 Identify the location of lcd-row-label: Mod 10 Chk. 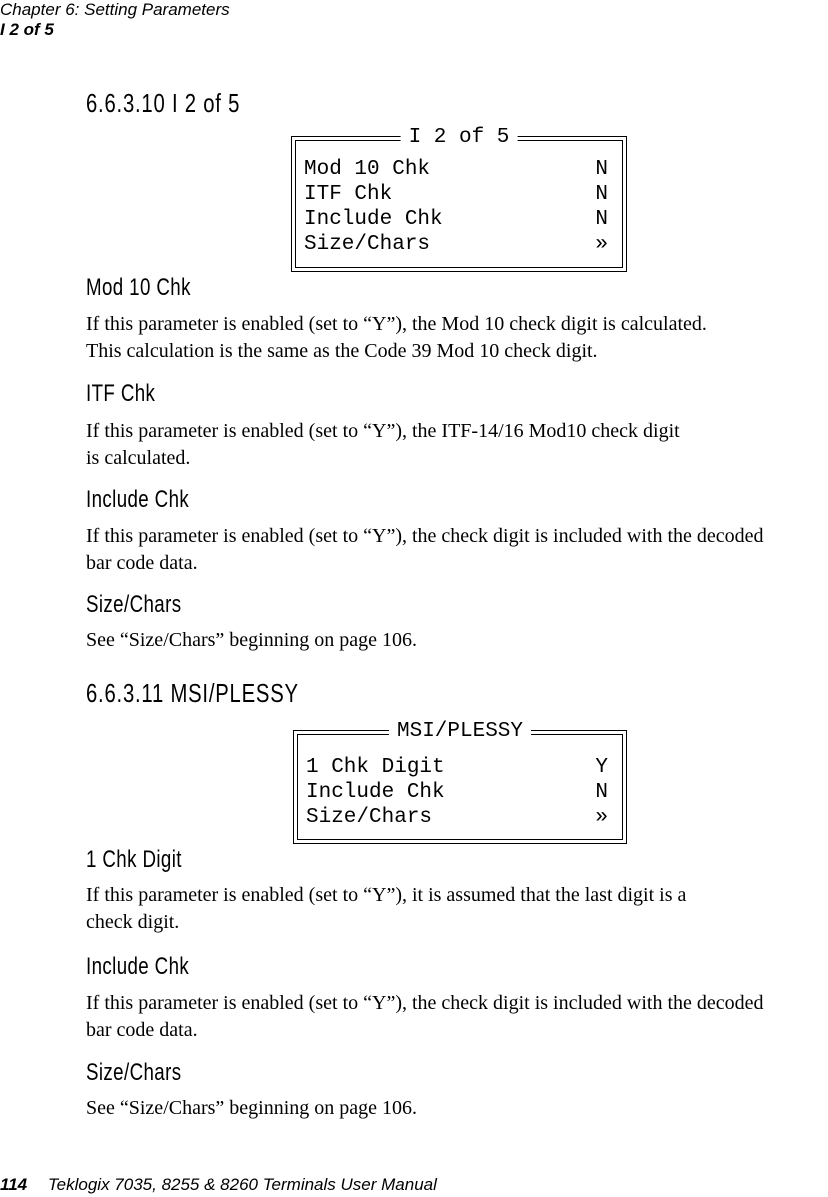
(367, 169).